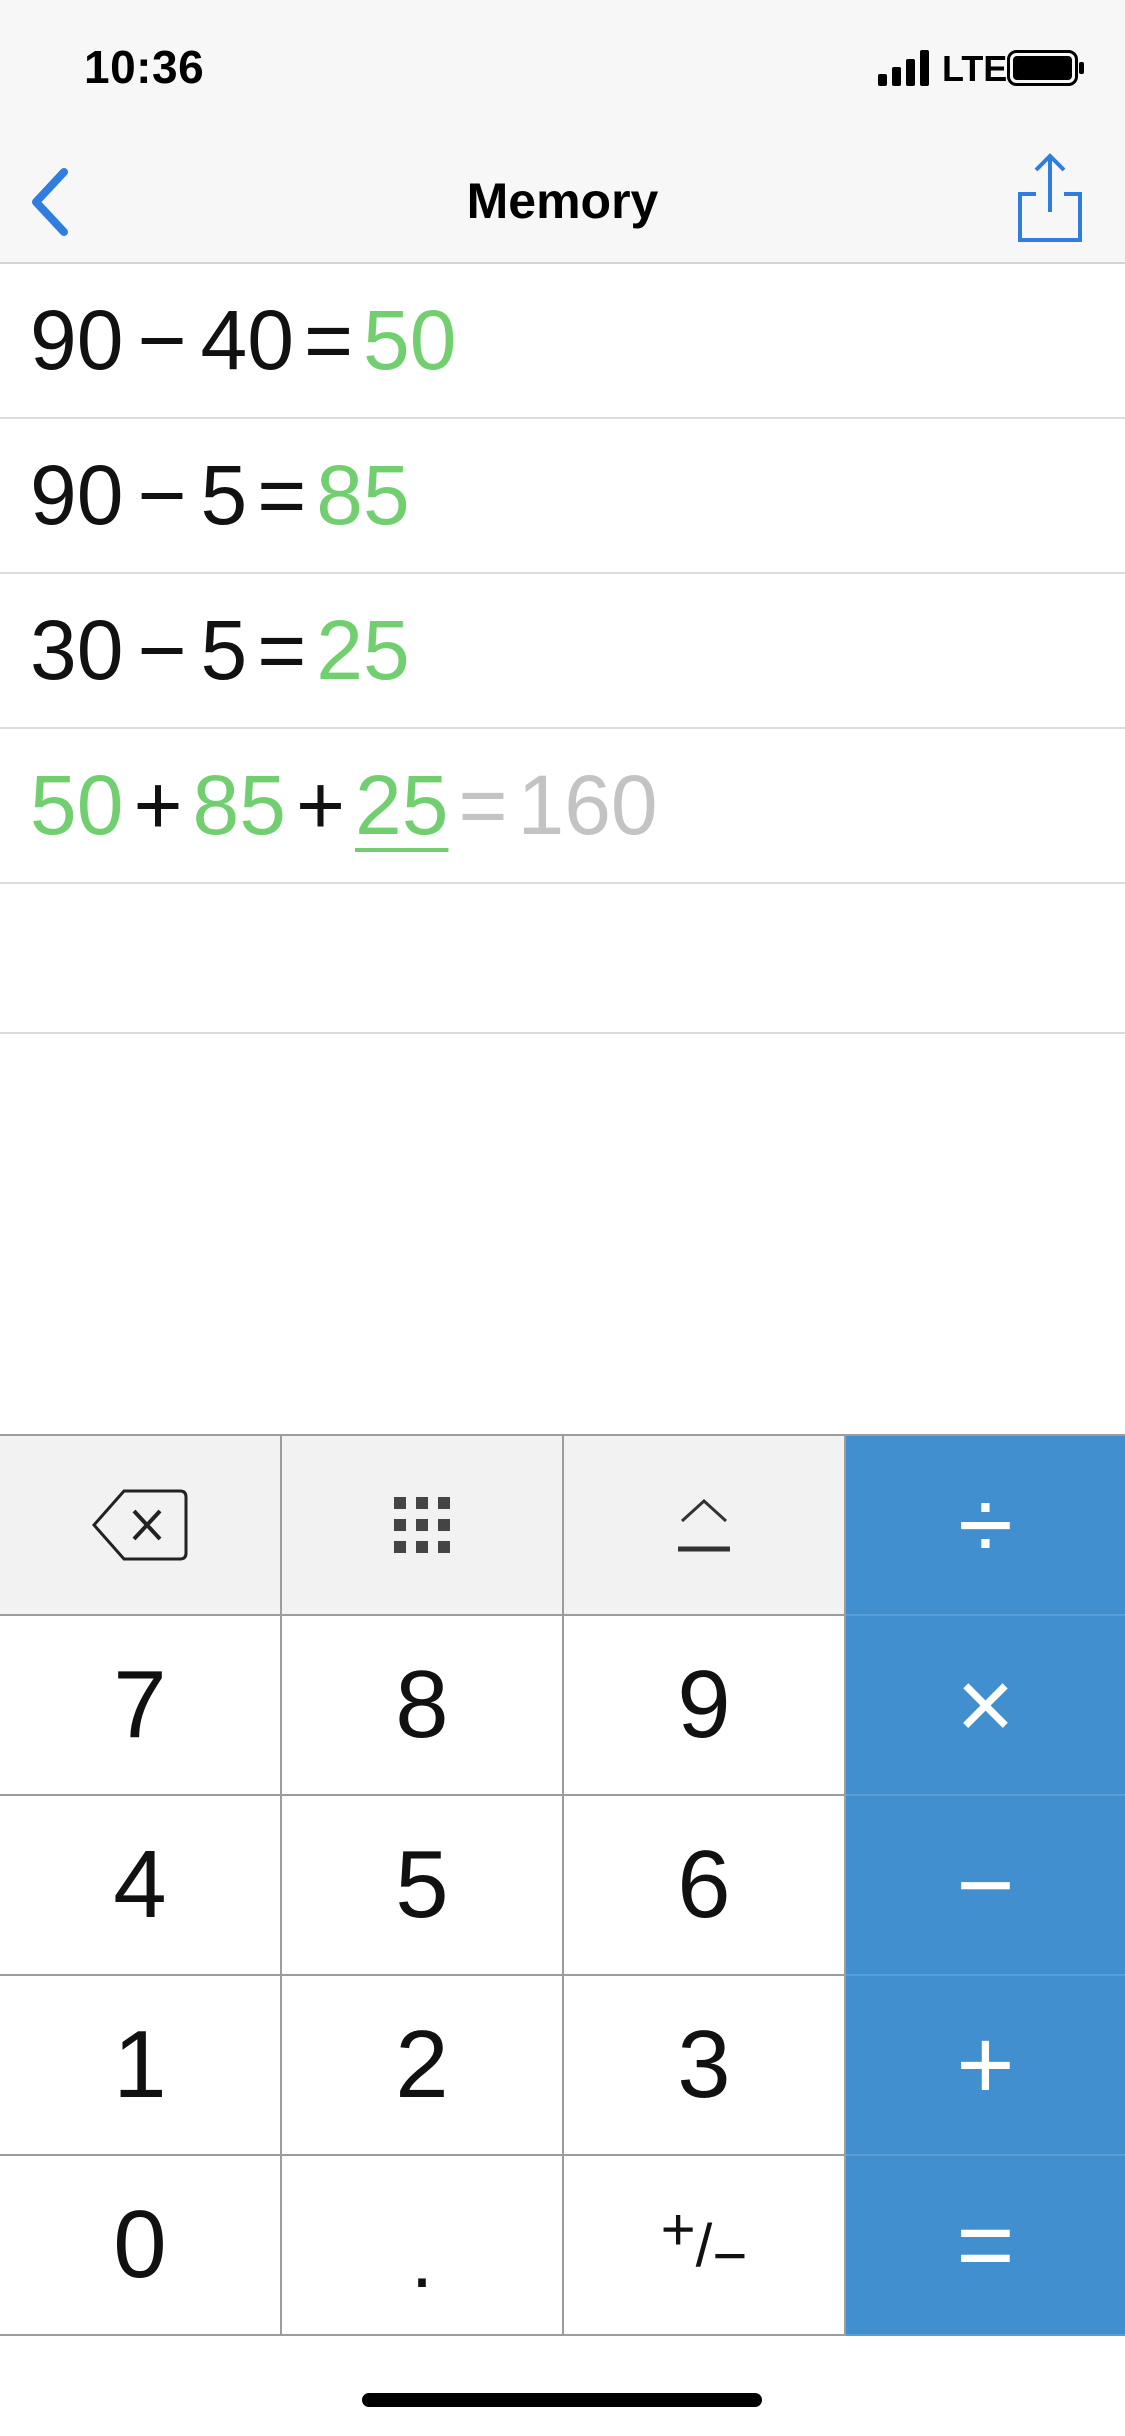 This screenshot has height=2436, width=1125. What do you see at coordinates (401, 805) in the screenshot?
I see `active-operand: 25` at bounding box center [401, 805].